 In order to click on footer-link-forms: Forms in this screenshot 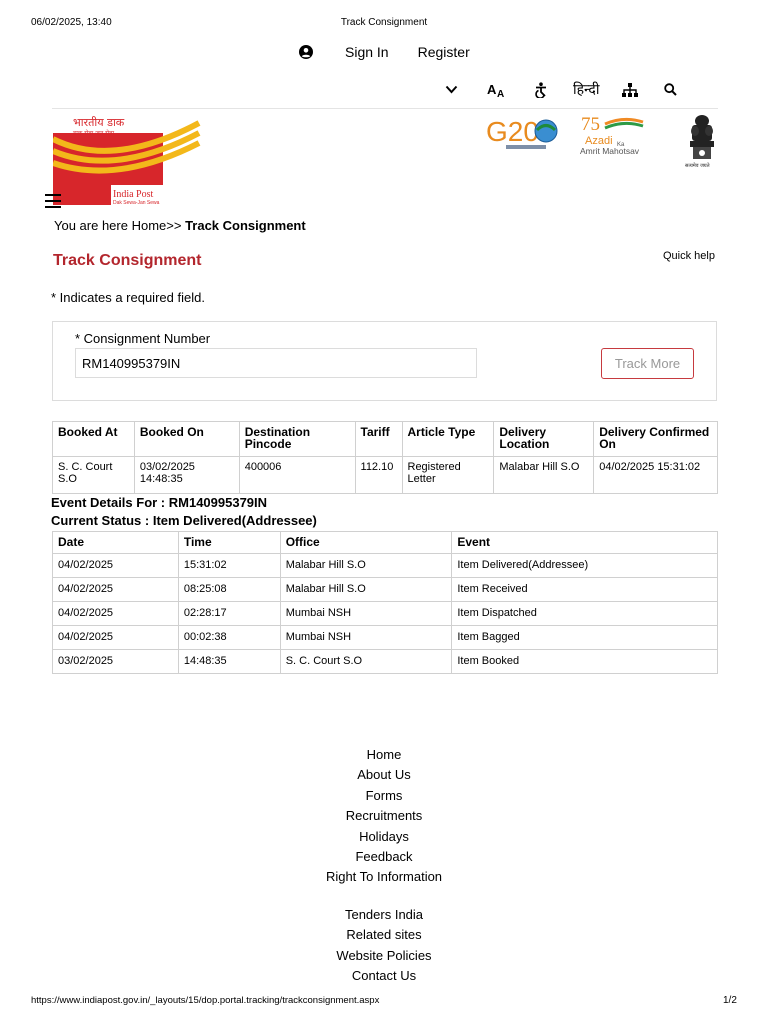, I will do `click(384, 796)`.